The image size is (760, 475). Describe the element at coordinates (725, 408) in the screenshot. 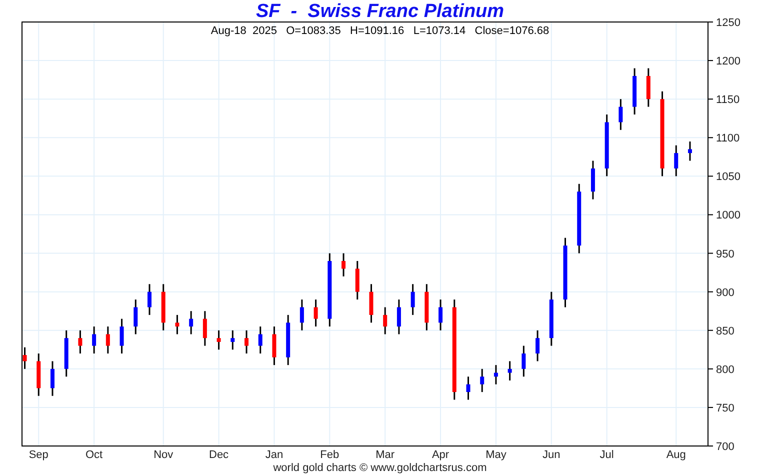

I see `y-tick-label: 750` at that location.